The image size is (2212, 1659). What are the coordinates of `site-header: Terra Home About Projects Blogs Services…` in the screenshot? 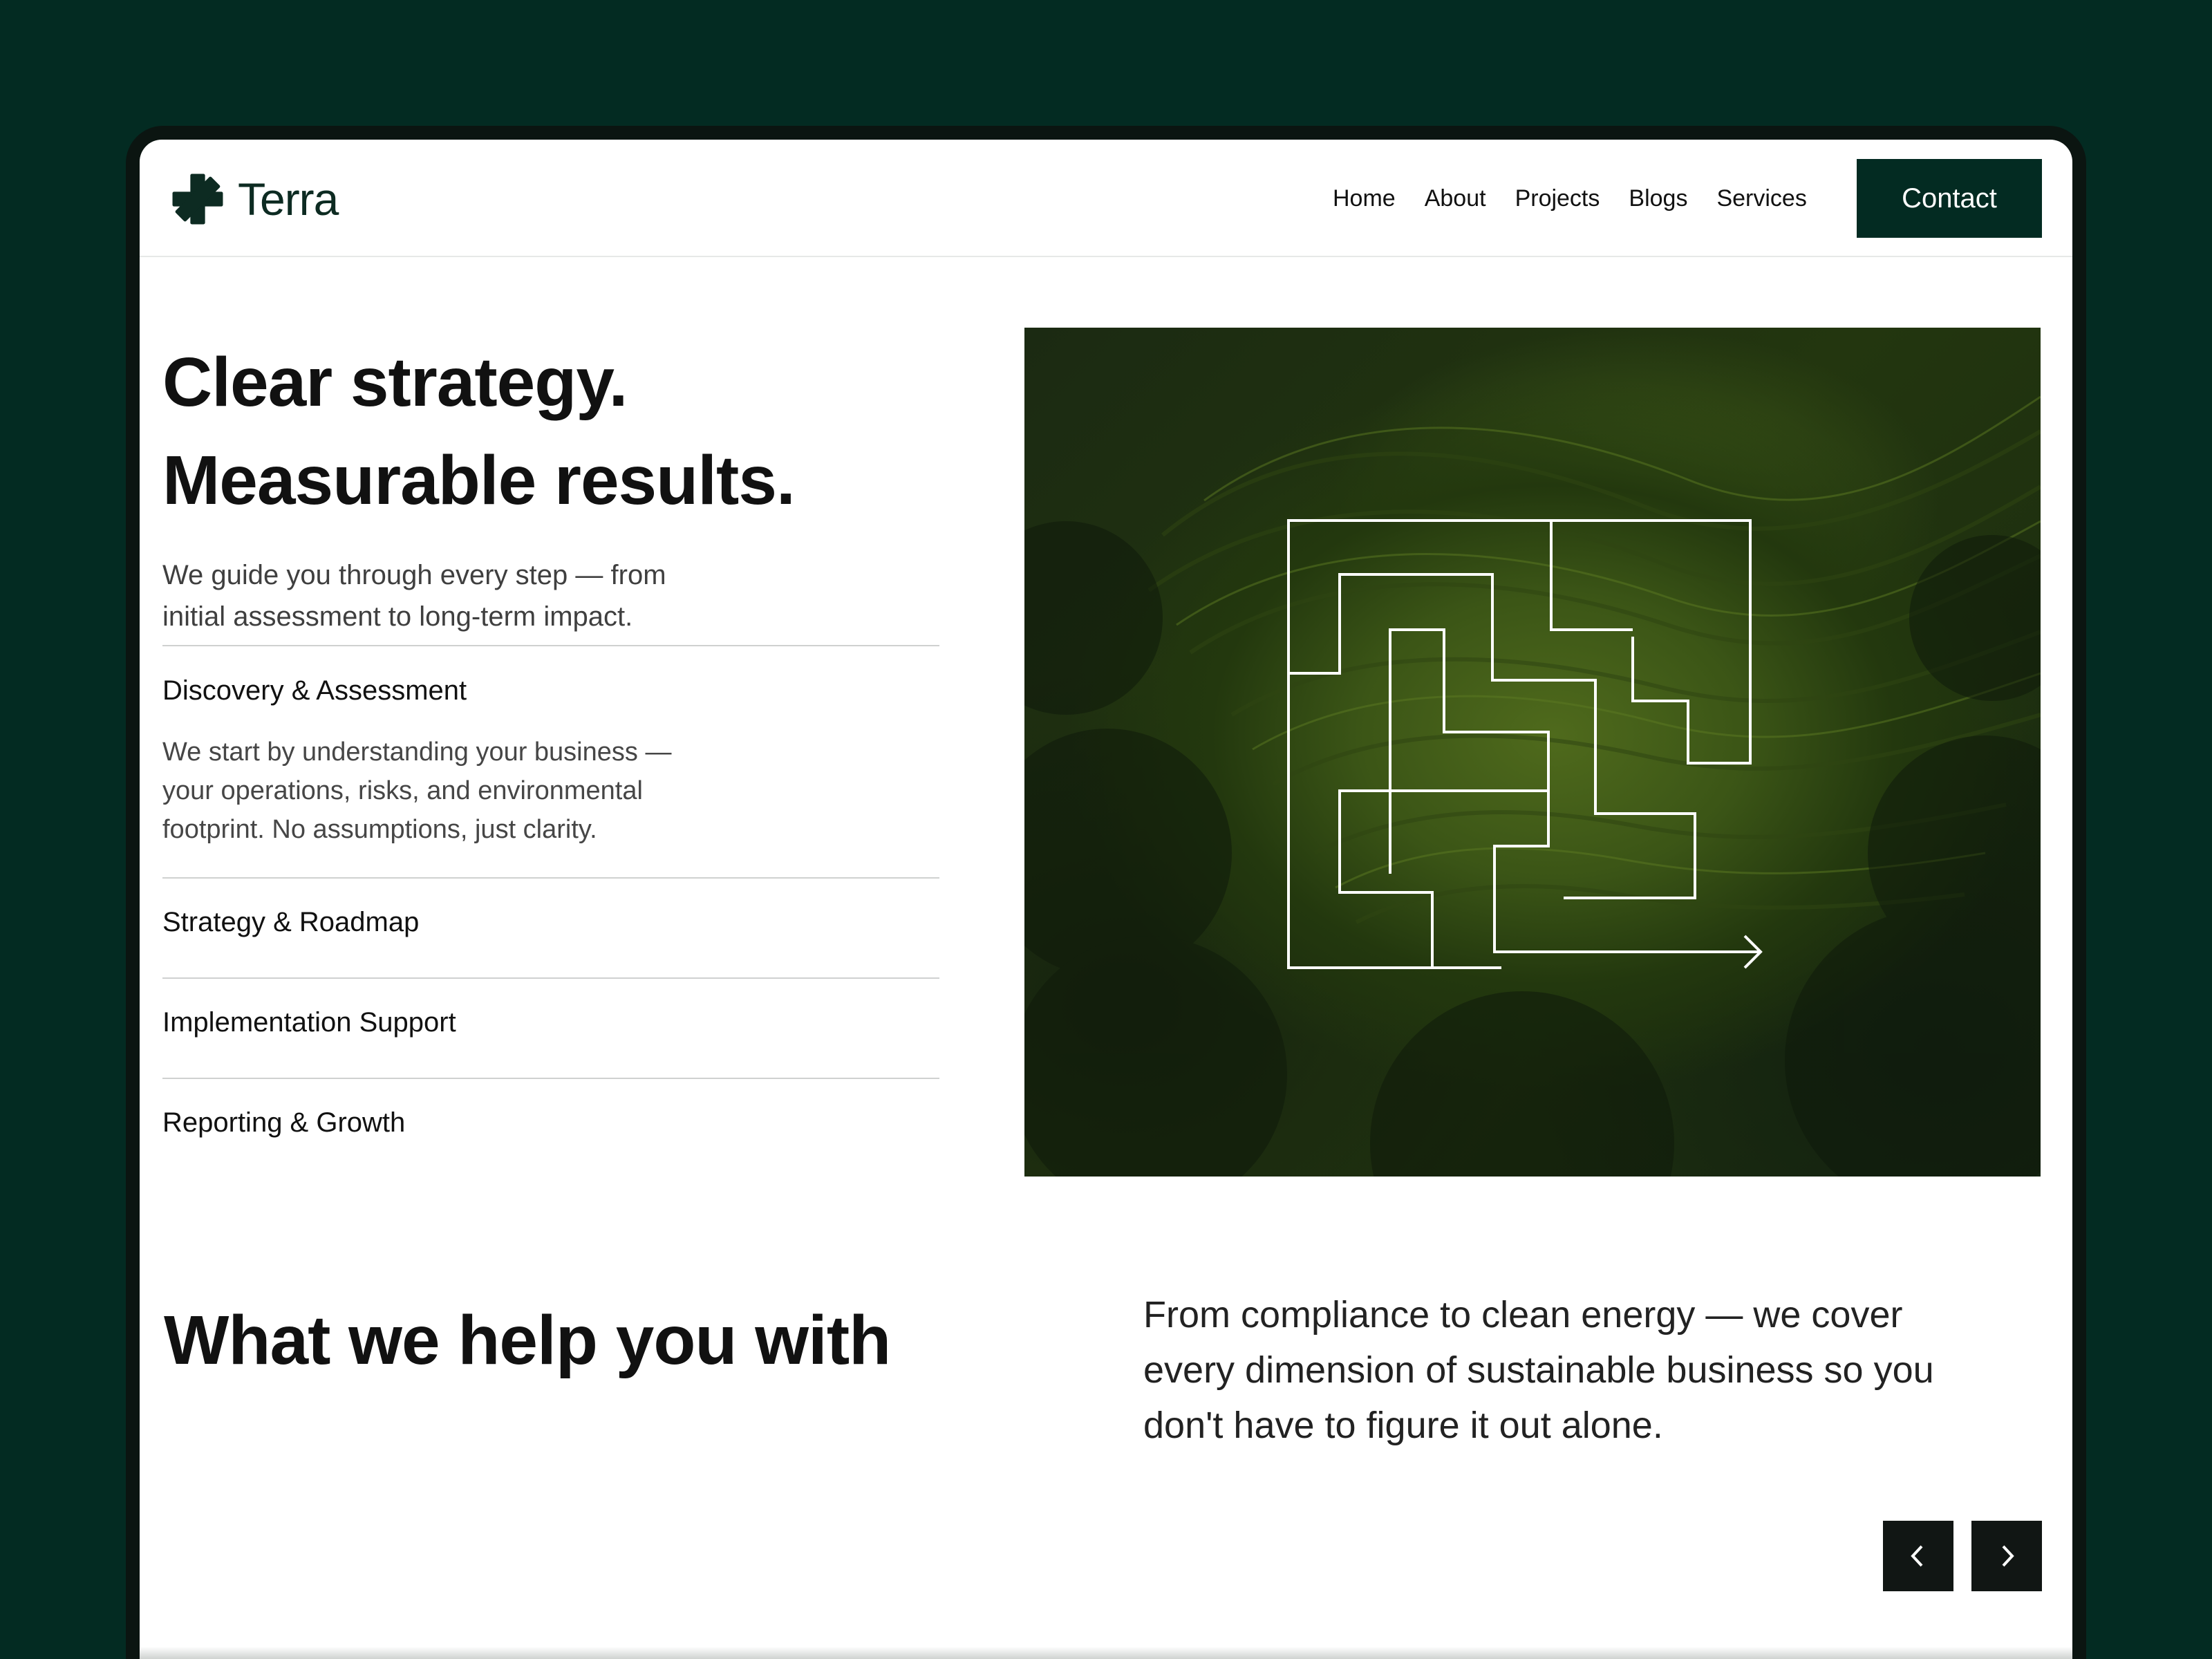 It's located at (1106, 198).